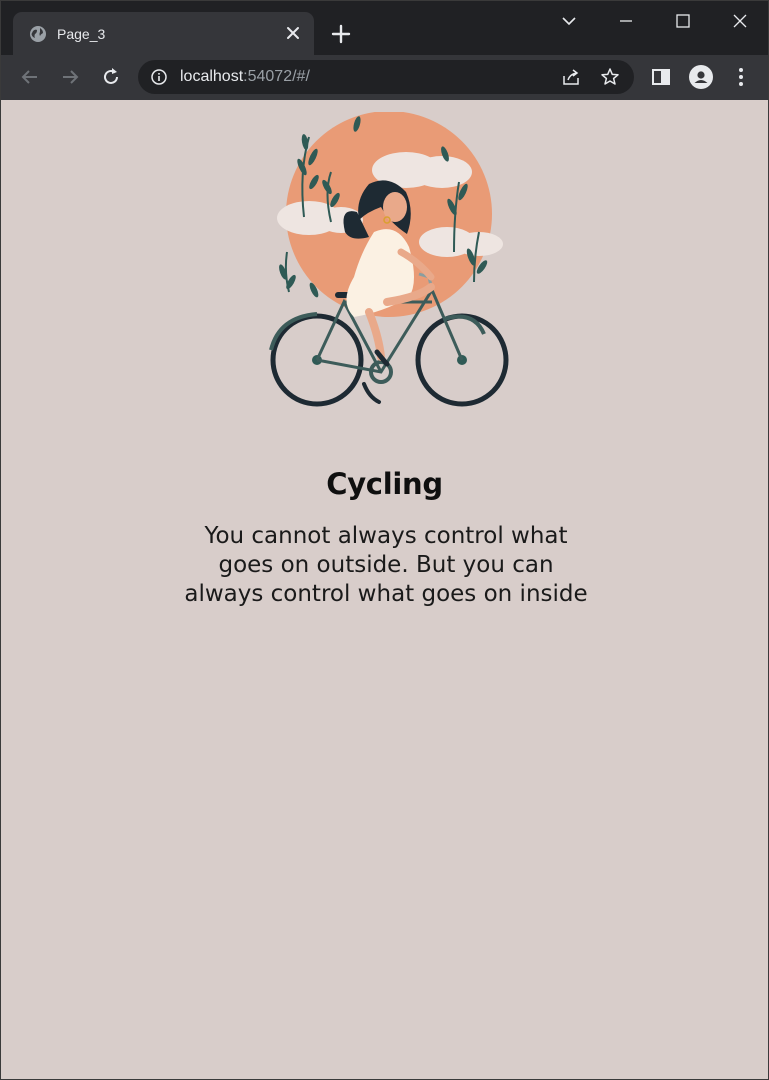 This screenshot has width=769, height=1080. Describe the element at coordinates (159, 77) in the screenshot. I see `info-icon` at that location.